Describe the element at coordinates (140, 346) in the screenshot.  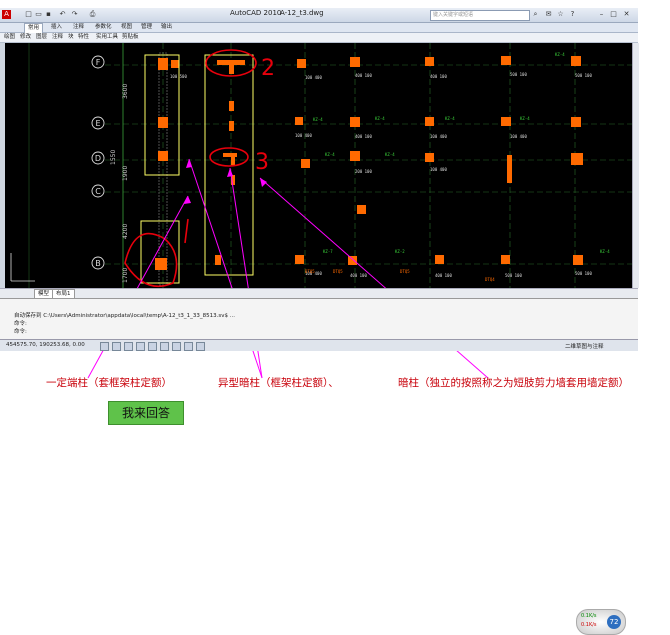
I see `polar-toggle-icon` at that location.